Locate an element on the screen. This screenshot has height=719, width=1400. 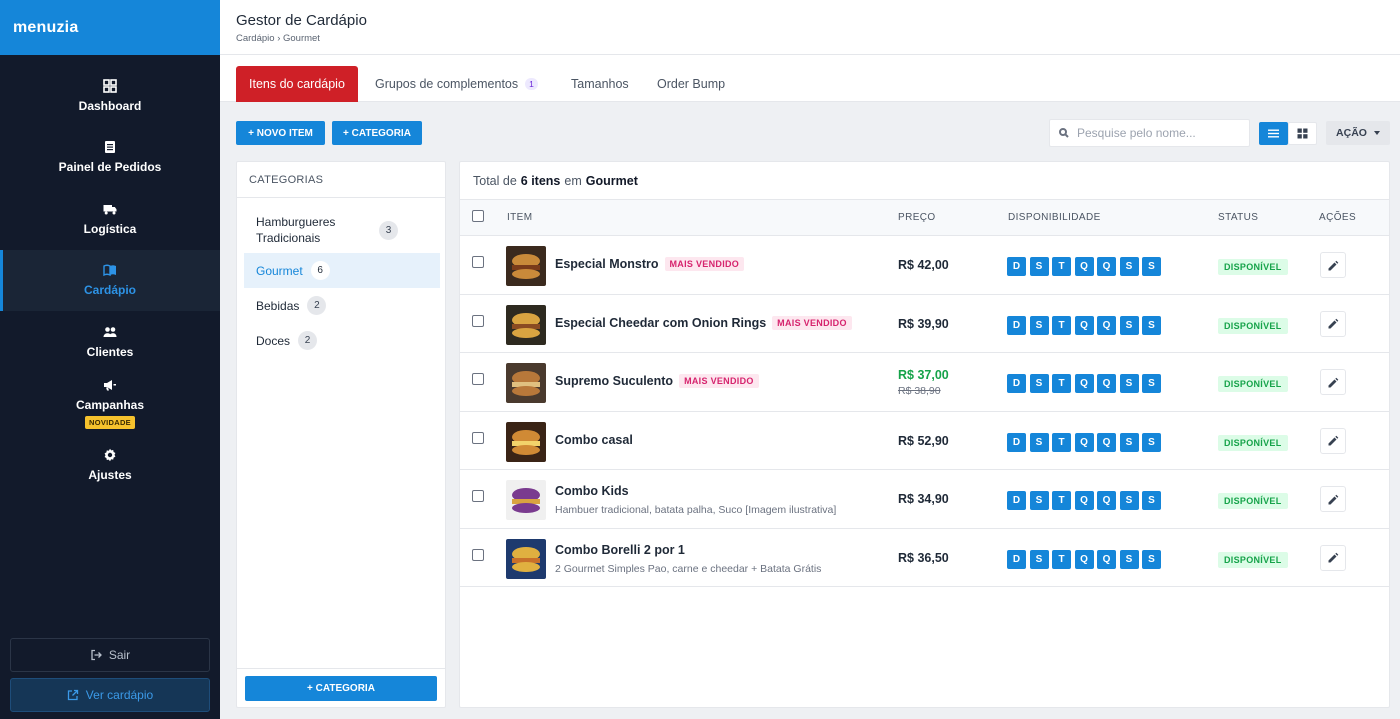
brand-logo: menuzia is located at coordinates (110, 27).